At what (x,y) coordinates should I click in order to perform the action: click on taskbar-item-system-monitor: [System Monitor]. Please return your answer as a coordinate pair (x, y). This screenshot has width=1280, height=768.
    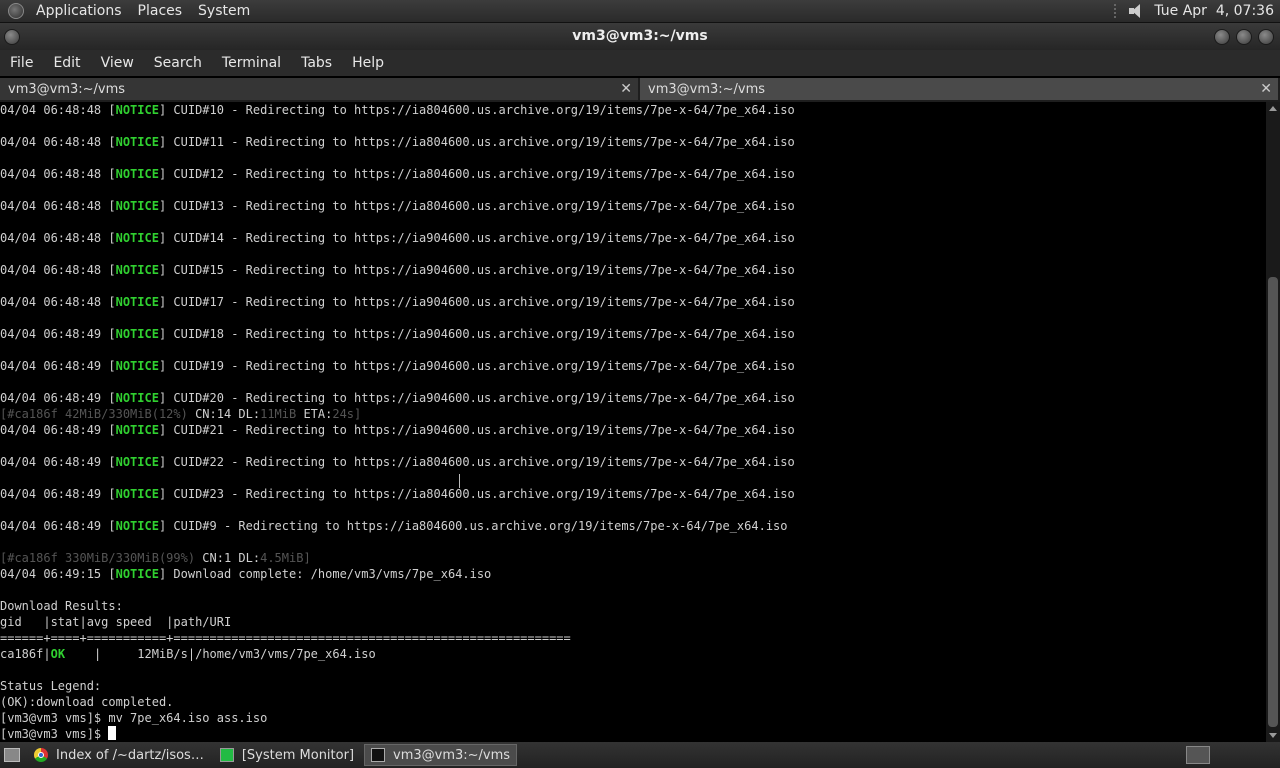
    Looking at the image, I should click on (287, 755).